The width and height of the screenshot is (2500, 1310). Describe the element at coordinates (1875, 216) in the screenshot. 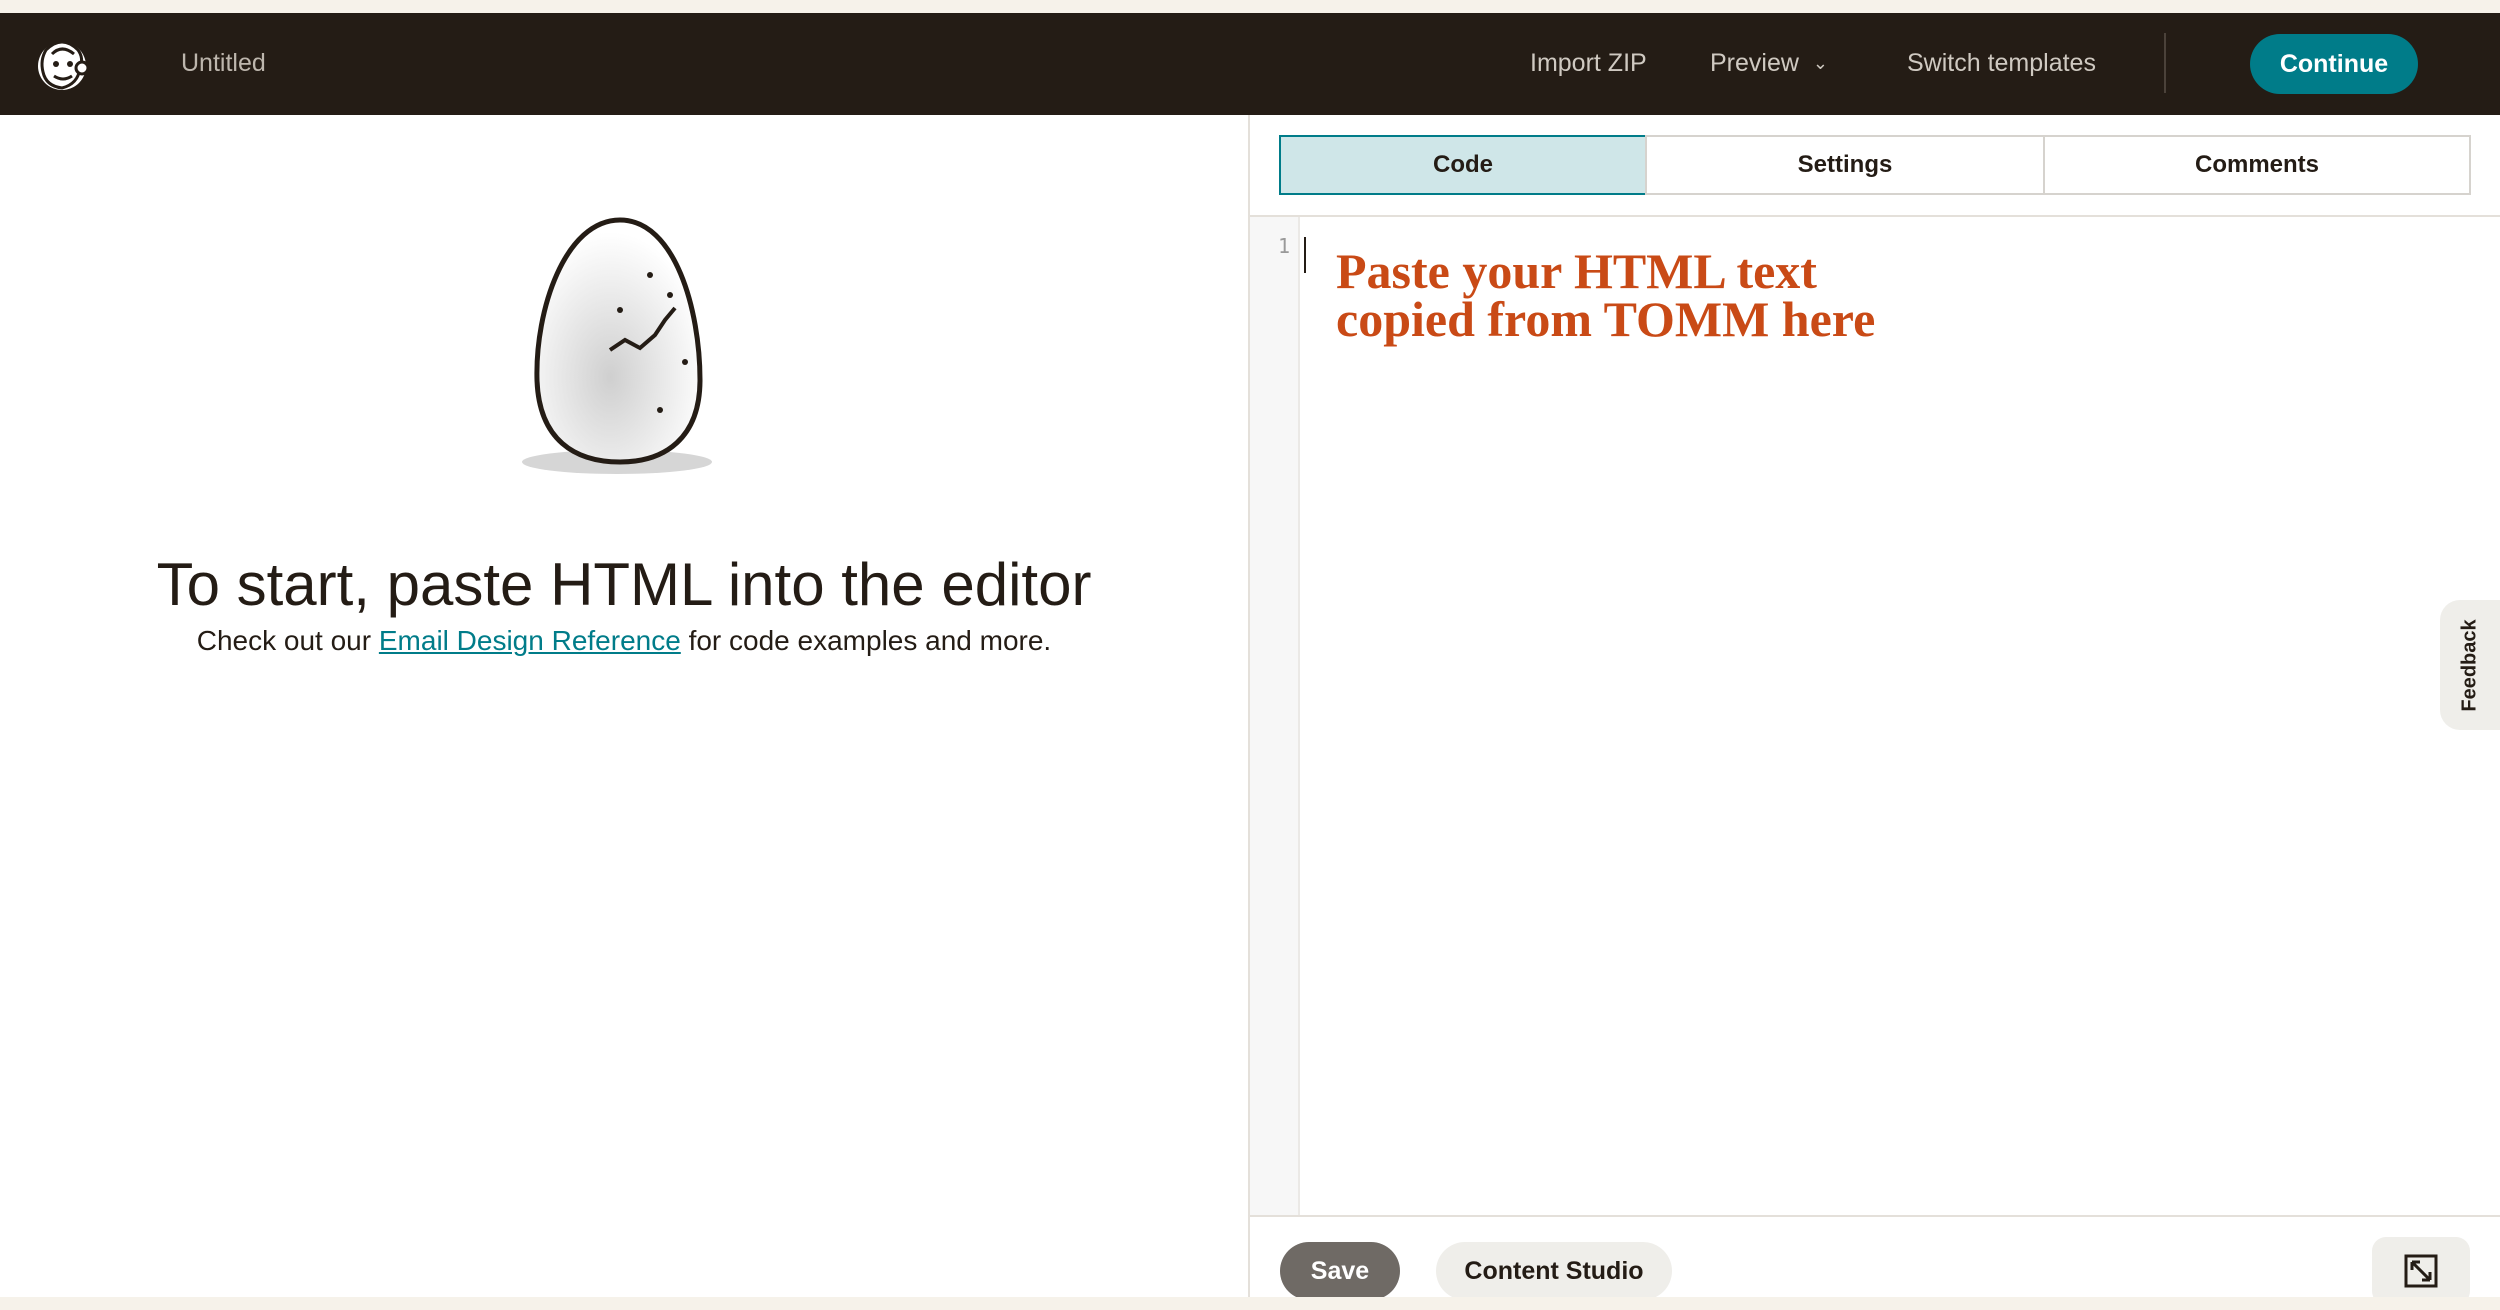

I see `tabs-divider` at that location.